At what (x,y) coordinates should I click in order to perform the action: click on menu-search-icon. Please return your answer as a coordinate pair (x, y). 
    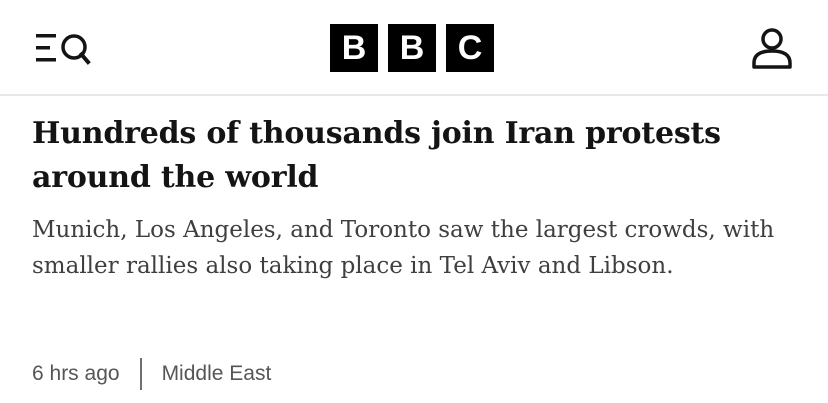
    Looking at the image, I should click on (76, 48).